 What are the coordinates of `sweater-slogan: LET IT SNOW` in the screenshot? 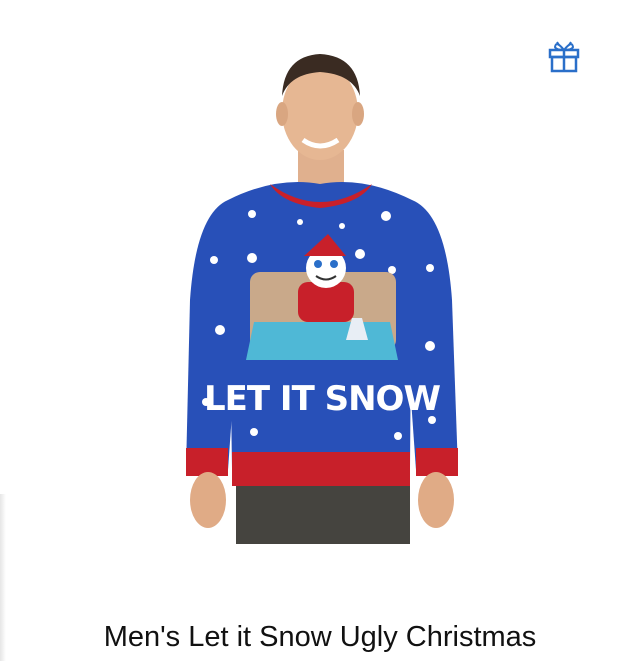 It's located at (322, 399).